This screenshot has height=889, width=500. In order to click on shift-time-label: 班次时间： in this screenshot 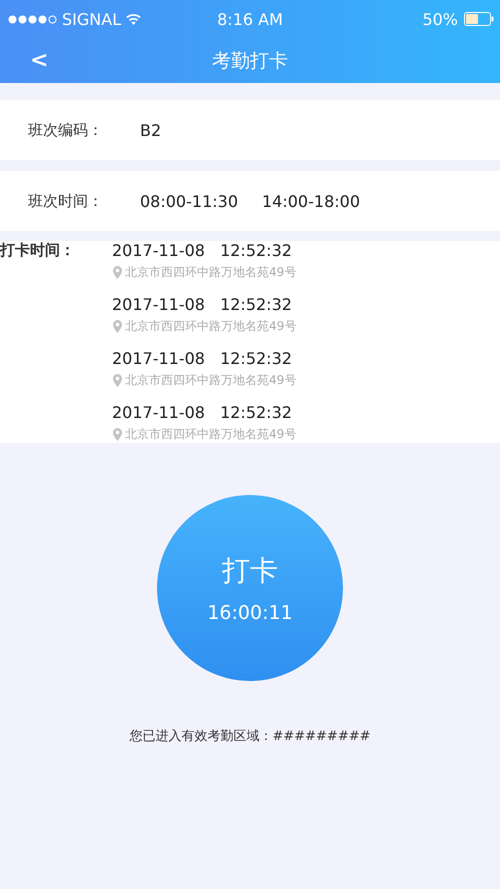, I will do `click(66, 201)`.